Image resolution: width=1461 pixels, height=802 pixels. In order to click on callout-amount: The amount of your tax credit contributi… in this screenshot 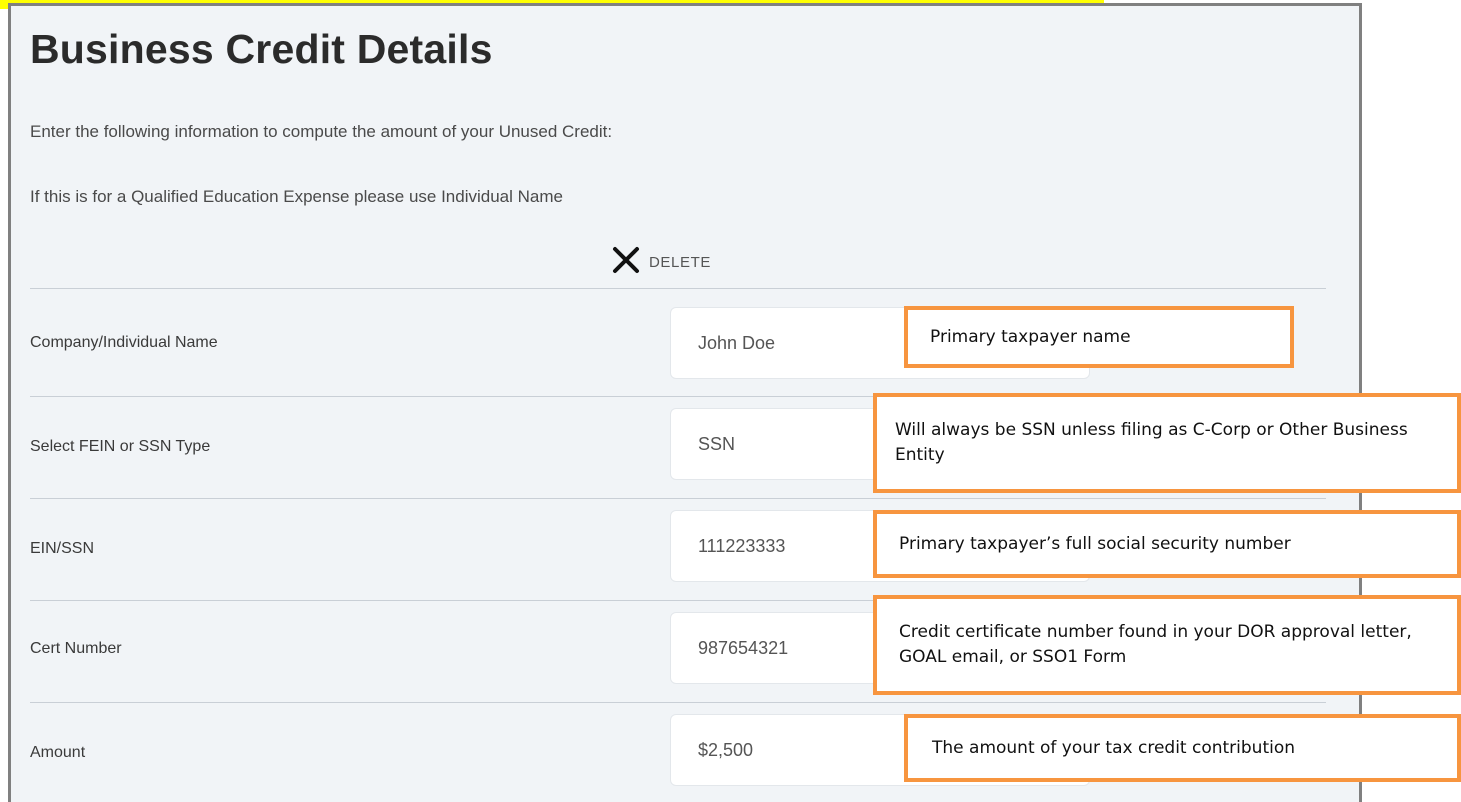, I will do `click(1182, 748)`.